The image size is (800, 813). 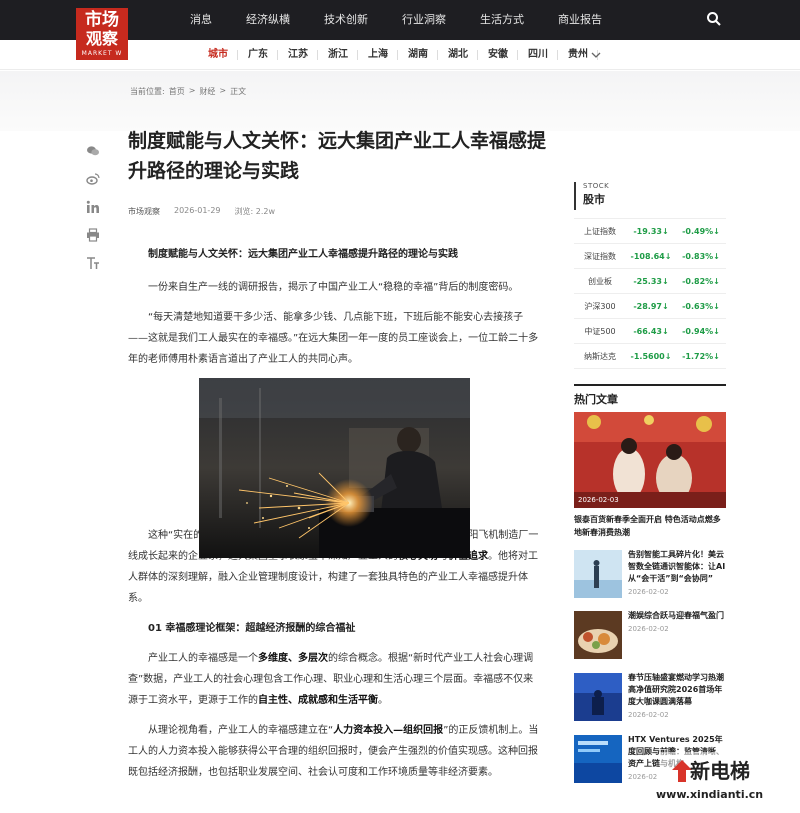 What do you see at coordinates (418, 55) in the screenshot?
I see `city-item-hunan: 湖南` at bounding box center [418, 55].